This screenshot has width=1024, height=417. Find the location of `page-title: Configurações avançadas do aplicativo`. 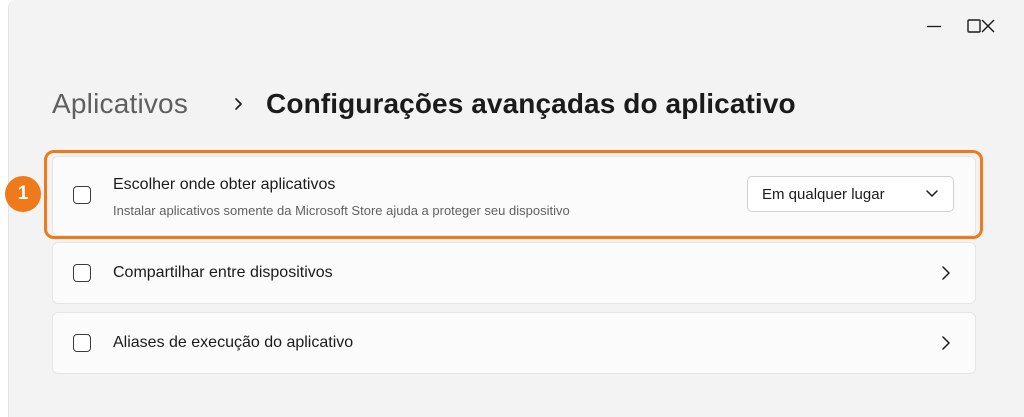

page-title: Configurações avançadas do aplicativo is located at coordinates (531, 103).